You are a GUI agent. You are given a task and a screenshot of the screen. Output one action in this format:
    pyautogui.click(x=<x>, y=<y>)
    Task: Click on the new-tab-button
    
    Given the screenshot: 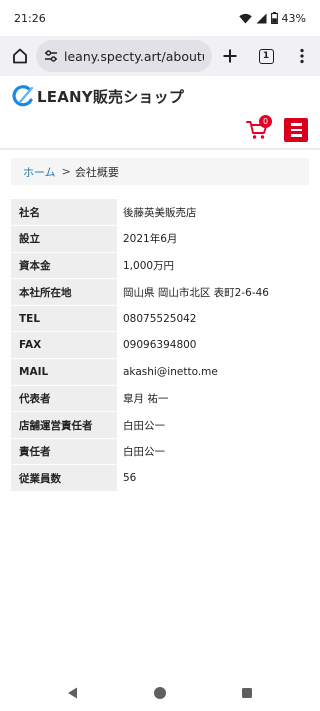 What is the action you would take?
    pyautogui.click(x=230, y=56)
    